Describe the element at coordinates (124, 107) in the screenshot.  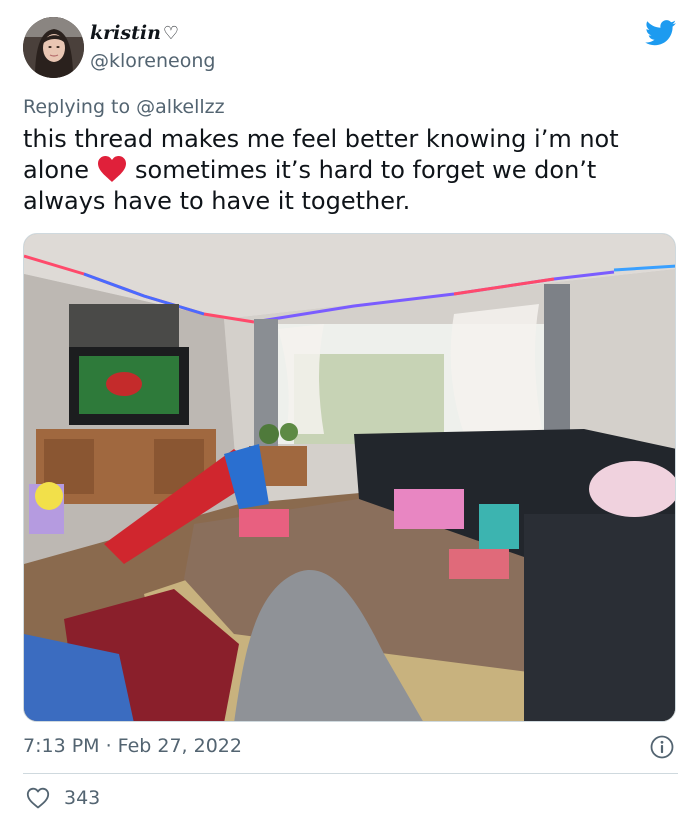
I see `replying-to: Replying to @alkellzz` at that location.